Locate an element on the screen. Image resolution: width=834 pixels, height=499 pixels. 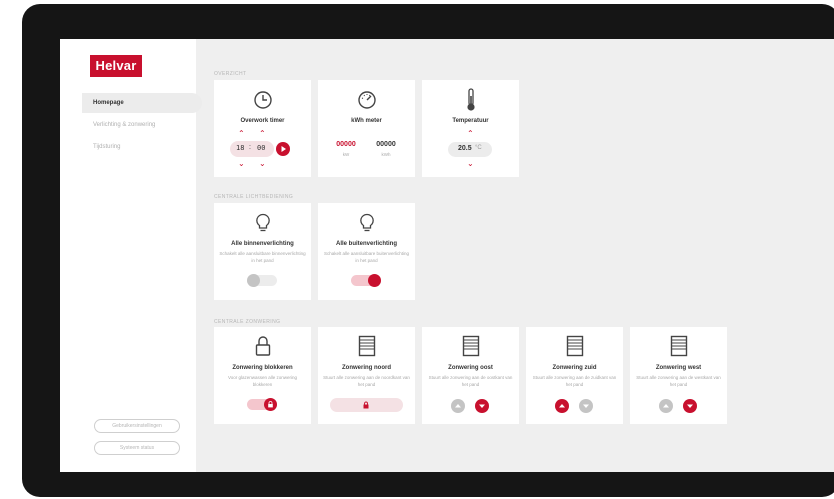
kwh-meter-title: kWh meter is located at coordinates (366, 121).